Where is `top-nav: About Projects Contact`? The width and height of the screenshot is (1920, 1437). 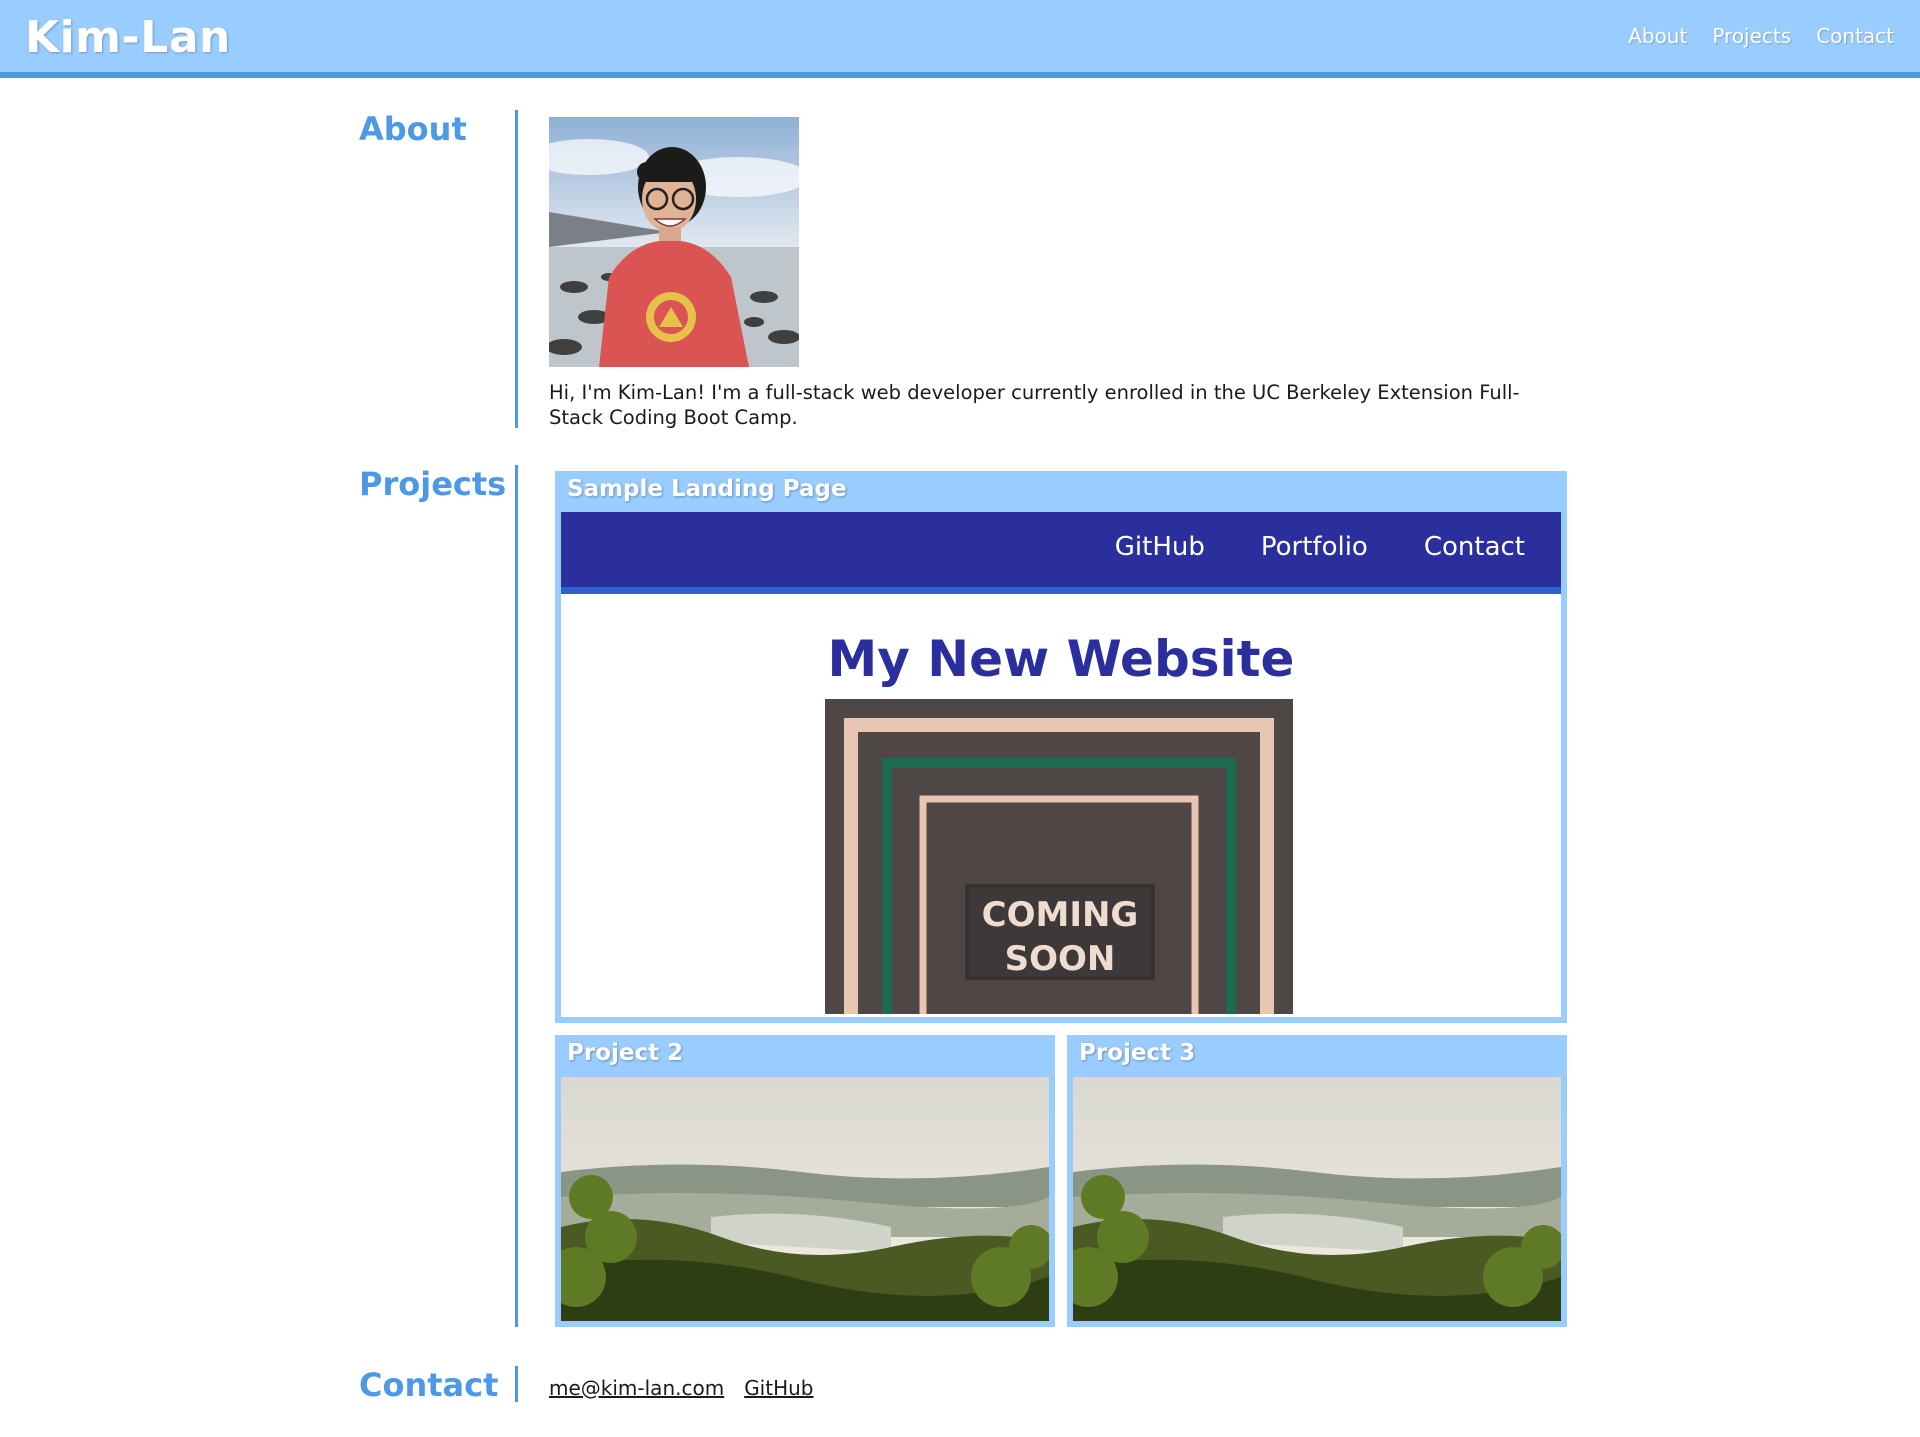
top-nav: About Projects Contact is located at coordinates (1761, 36).